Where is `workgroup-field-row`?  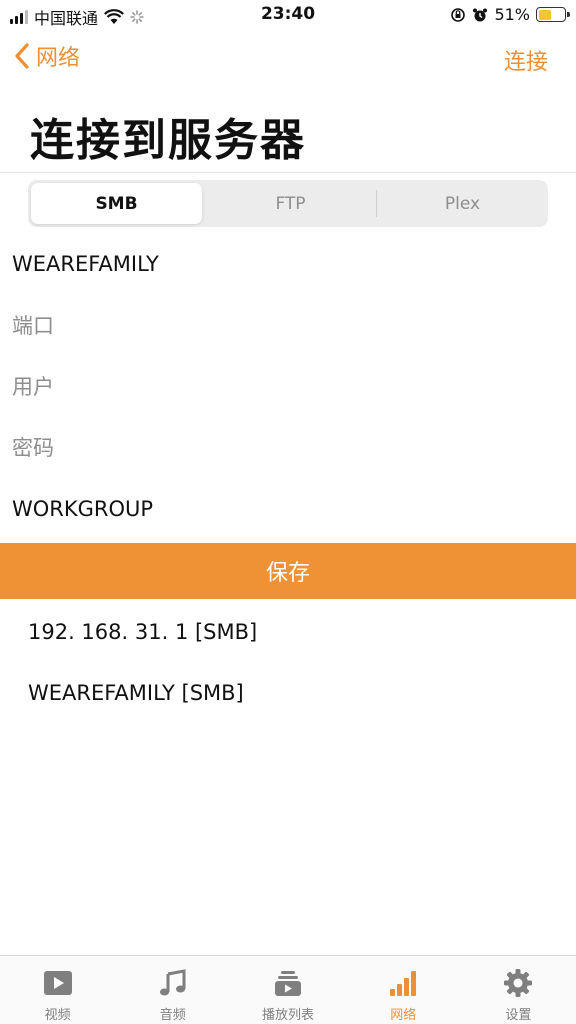
workgroup-field-row is located at coordinates (288, 509).